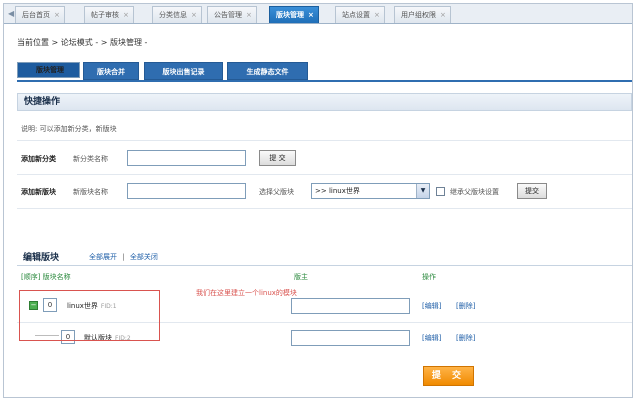  I want to click on quick-ops-title: 快捷操作, so click(324, 102).